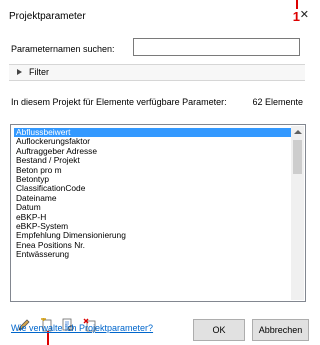  I want to click on element-count: 62 Elemente, so click(277, 102).